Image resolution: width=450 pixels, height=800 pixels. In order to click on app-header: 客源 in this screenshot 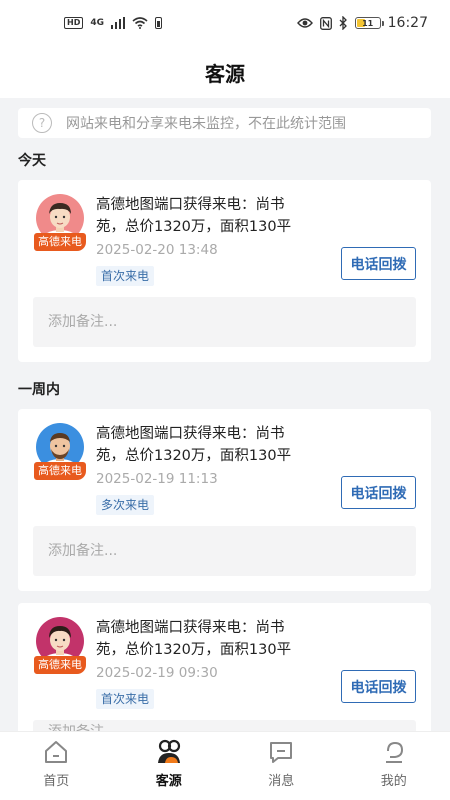, I will do `click(225, 72)`.